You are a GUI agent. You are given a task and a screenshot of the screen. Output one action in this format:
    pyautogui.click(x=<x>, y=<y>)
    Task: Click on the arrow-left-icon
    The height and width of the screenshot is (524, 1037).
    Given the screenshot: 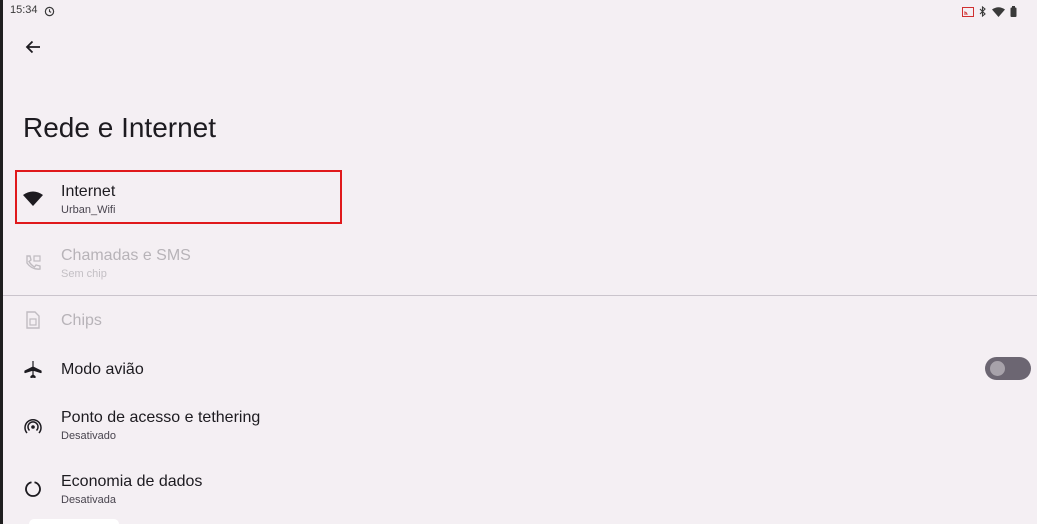 What is the action you would take?
    pyautogui.click(x=32, y=47)
    